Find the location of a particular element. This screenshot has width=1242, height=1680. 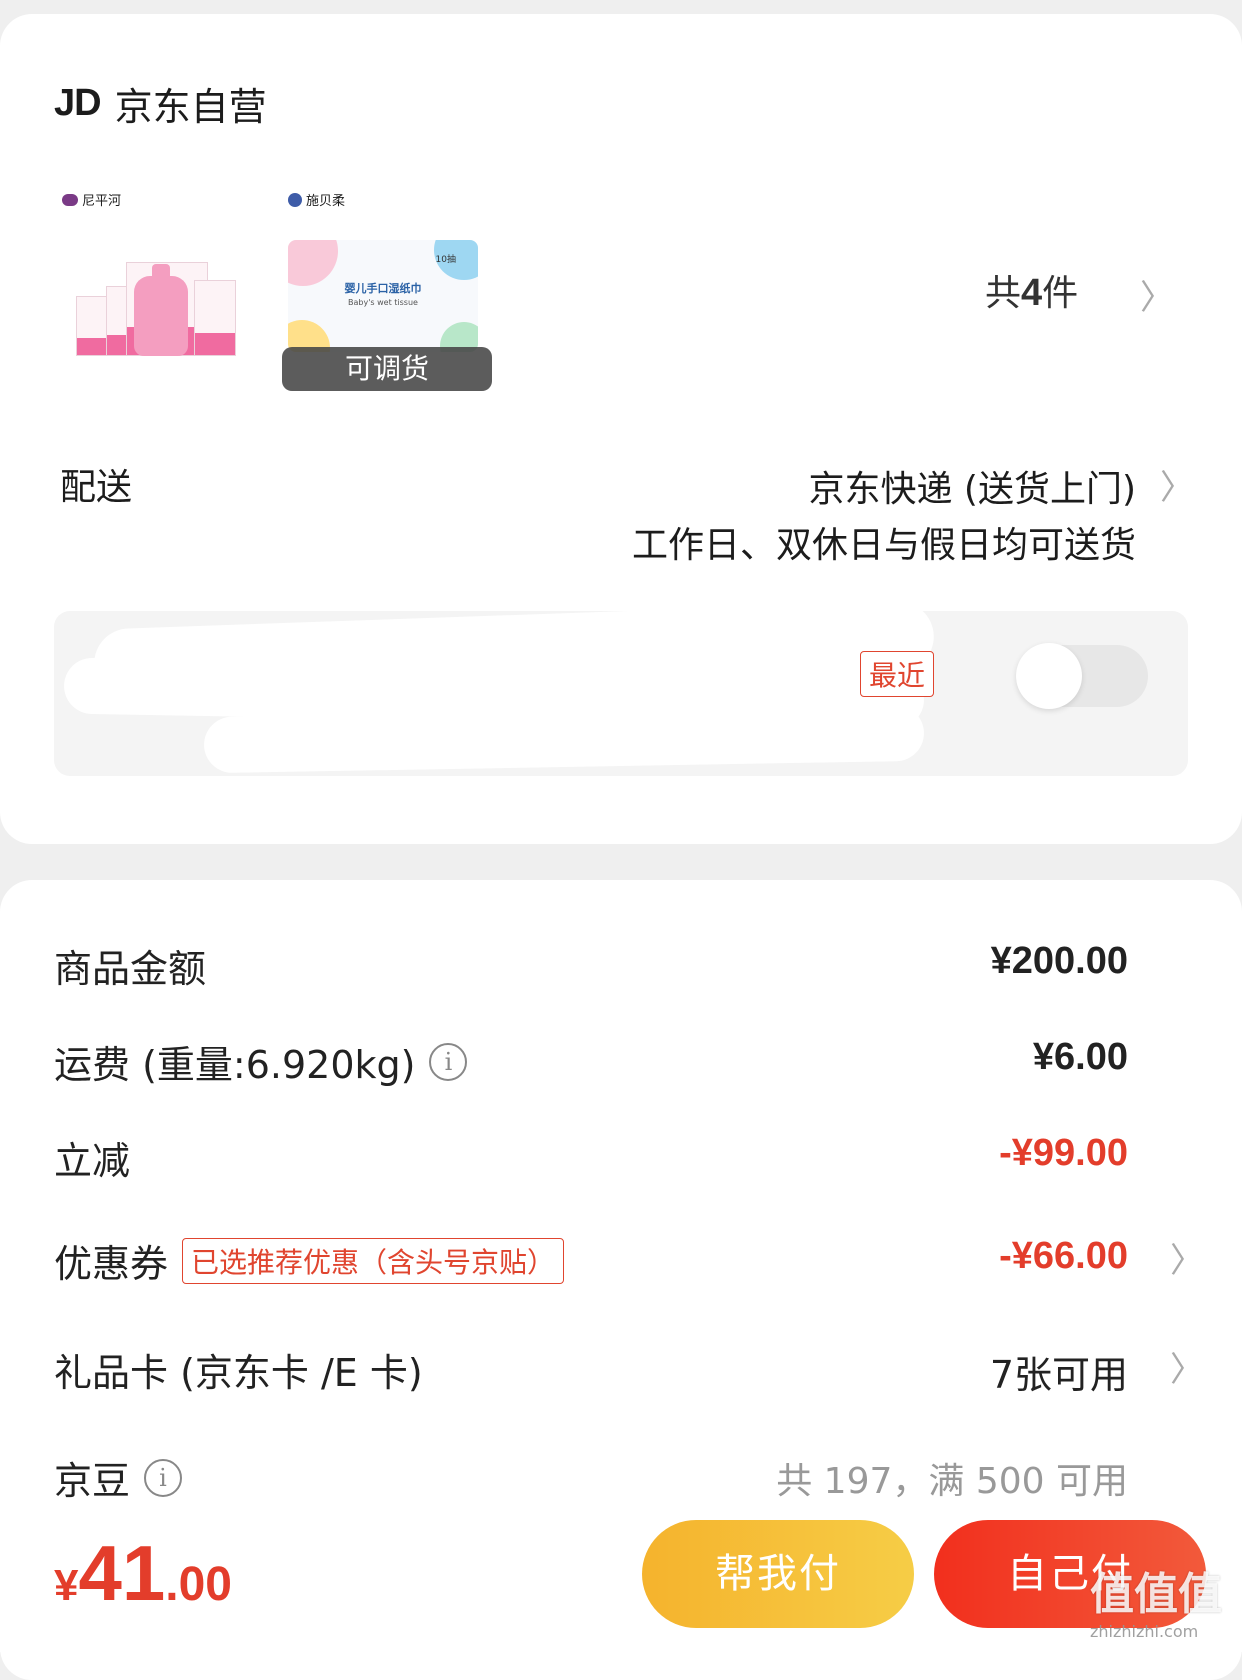

shop-header: JD 京东自营 is located at coordinates (160, 103).